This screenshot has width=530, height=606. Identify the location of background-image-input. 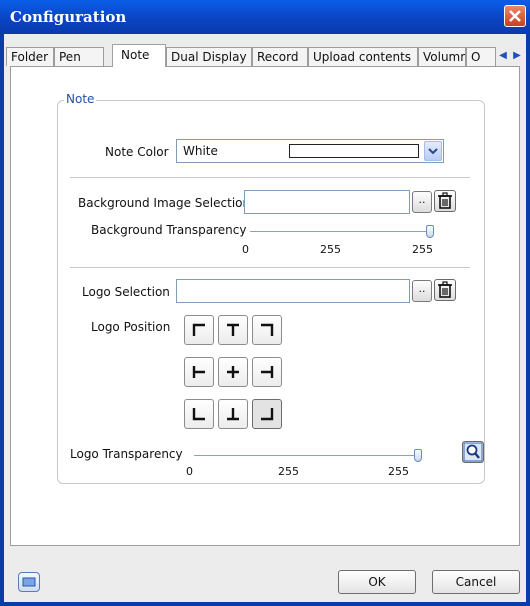
(327, 202).